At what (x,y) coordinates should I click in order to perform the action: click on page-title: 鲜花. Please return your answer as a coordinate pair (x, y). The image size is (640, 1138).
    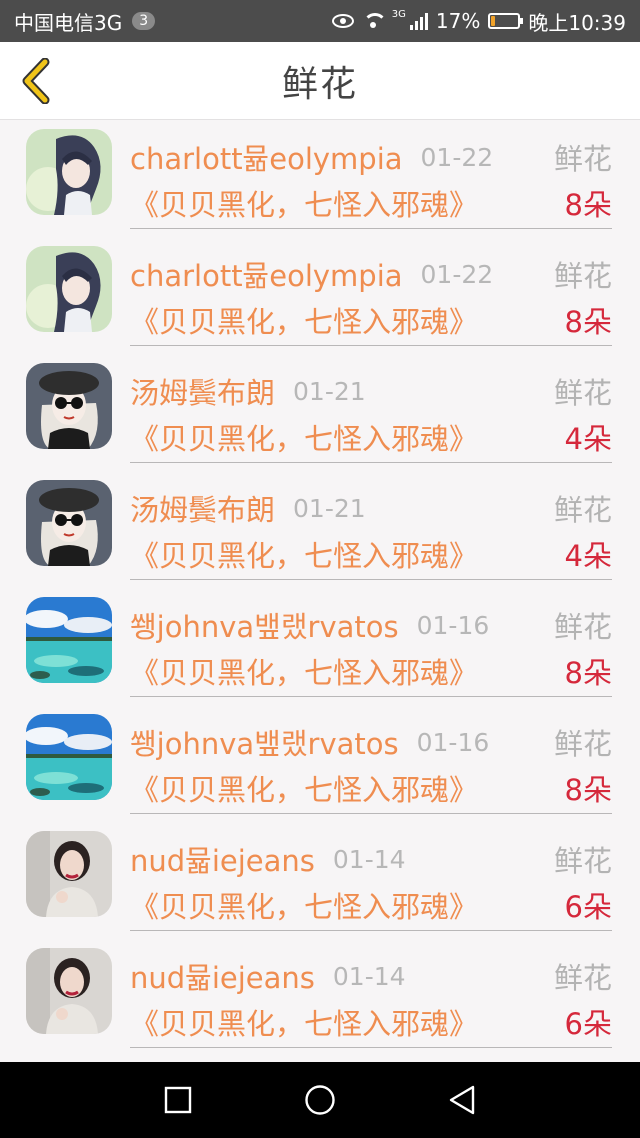
    Looking at the image, I should click on (319, 84).